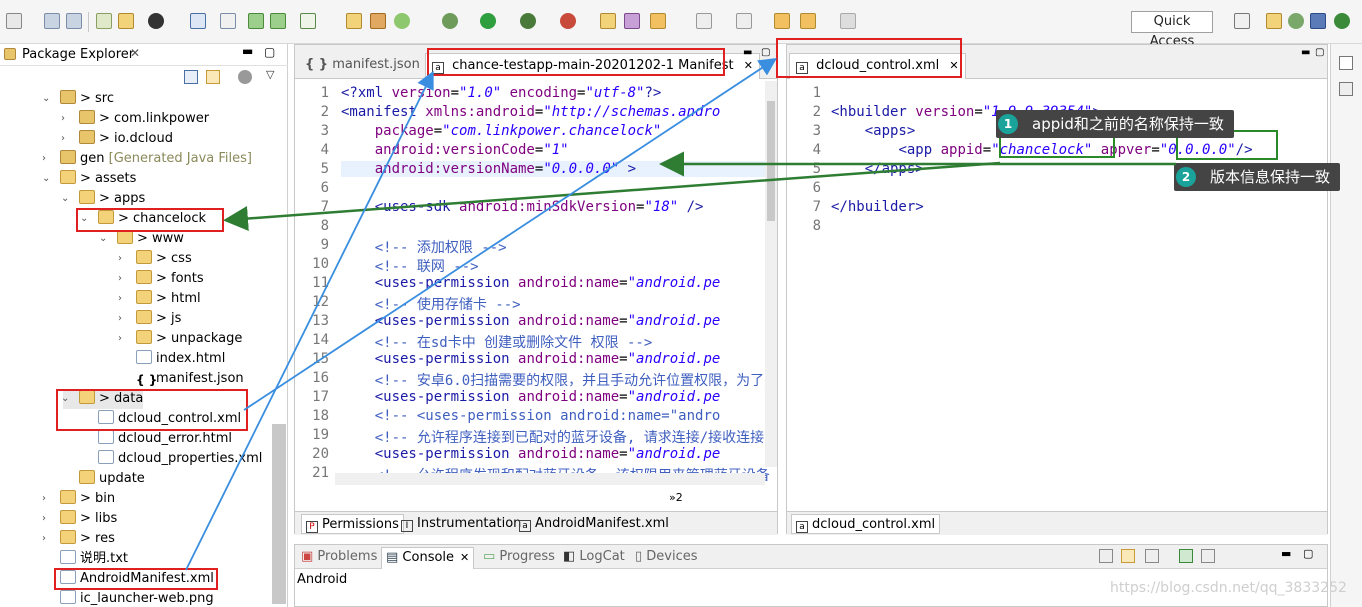  What do you see at coordinates (519, 558) in the screenshot?
I see `tab-progress: ▭ Progress` at bounding box center [519, 558].